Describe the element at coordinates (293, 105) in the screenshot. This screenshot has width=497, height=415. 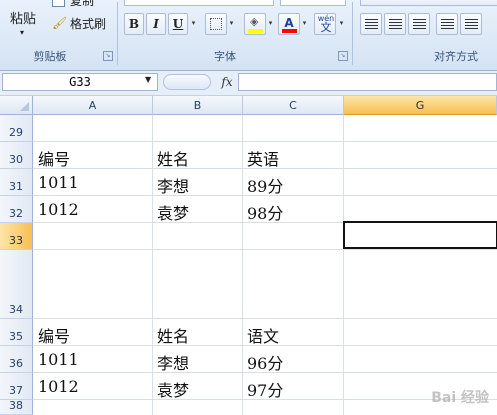
I see `column-header-c: C` at that location.